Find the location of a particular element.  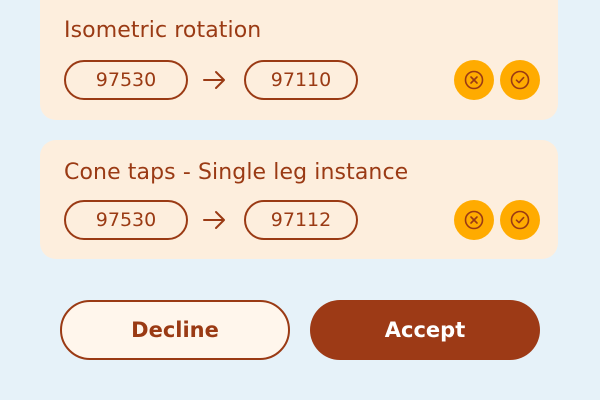

decline-button: Decline is located at coordinates (175, 330).